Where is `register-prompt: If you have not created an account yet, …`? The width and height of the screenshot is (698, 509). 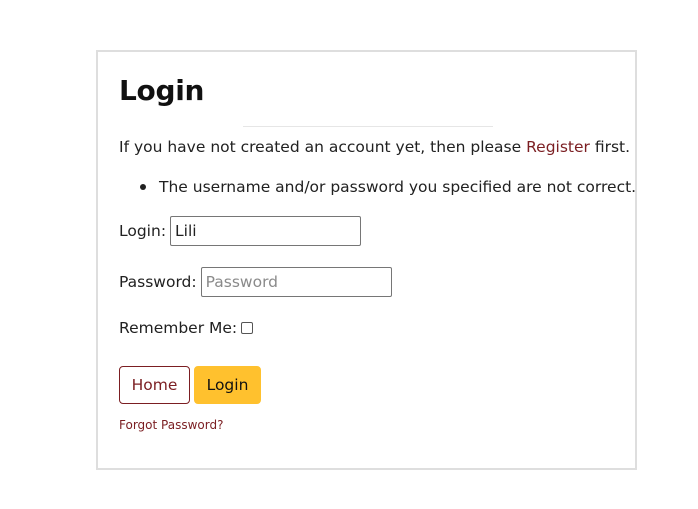
register-prompt: If you have not created an account yet, … is located at coordinates (374, 147).